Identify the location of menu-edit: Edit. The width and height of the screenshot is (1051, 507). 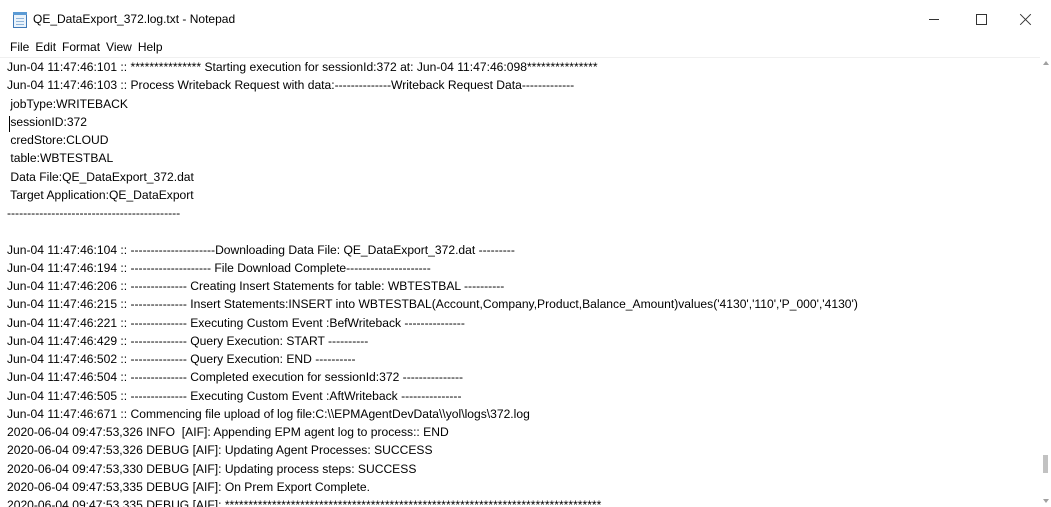
(45, 47).